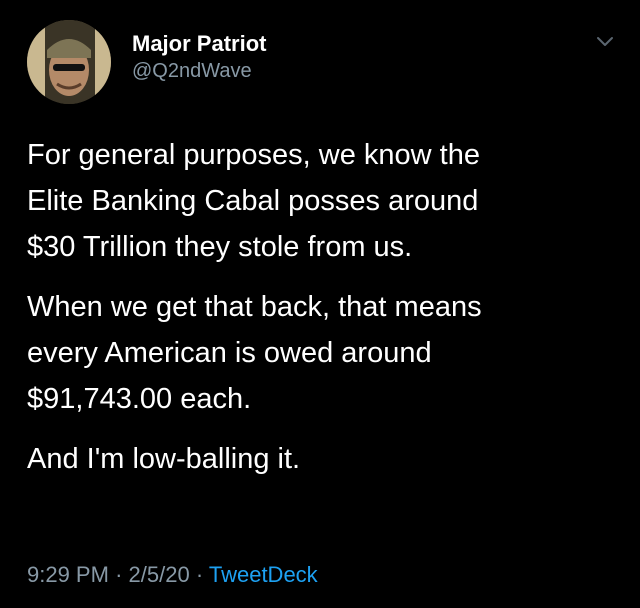 Image resolution: width=640 pixels, height=608 pixels. What do you see at coordinates (68, 574) in the screenshot?
I see `tweet-time: 9:29 PM` at bounding box center [68, 574].